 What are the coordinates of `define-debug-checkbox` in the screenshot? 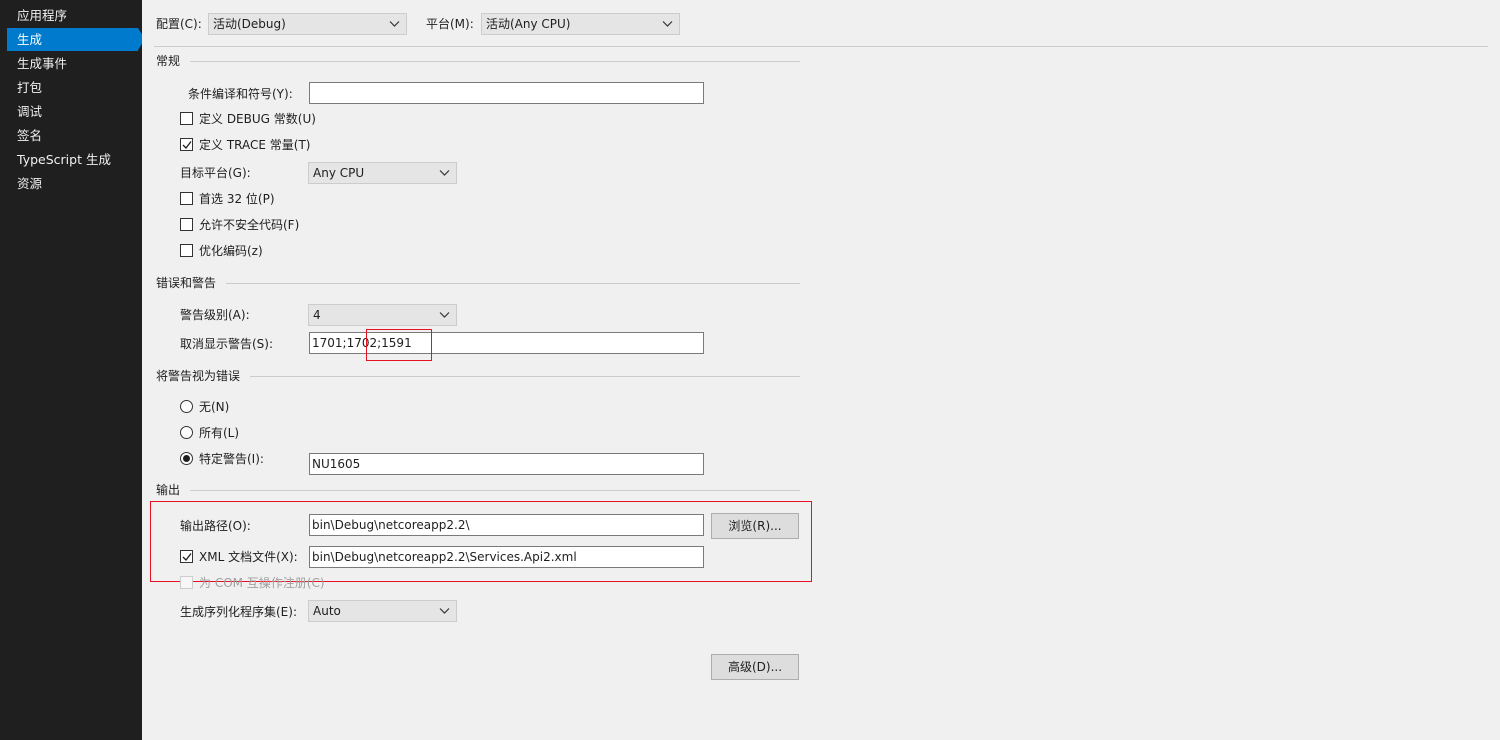 It's located at (186, 118).